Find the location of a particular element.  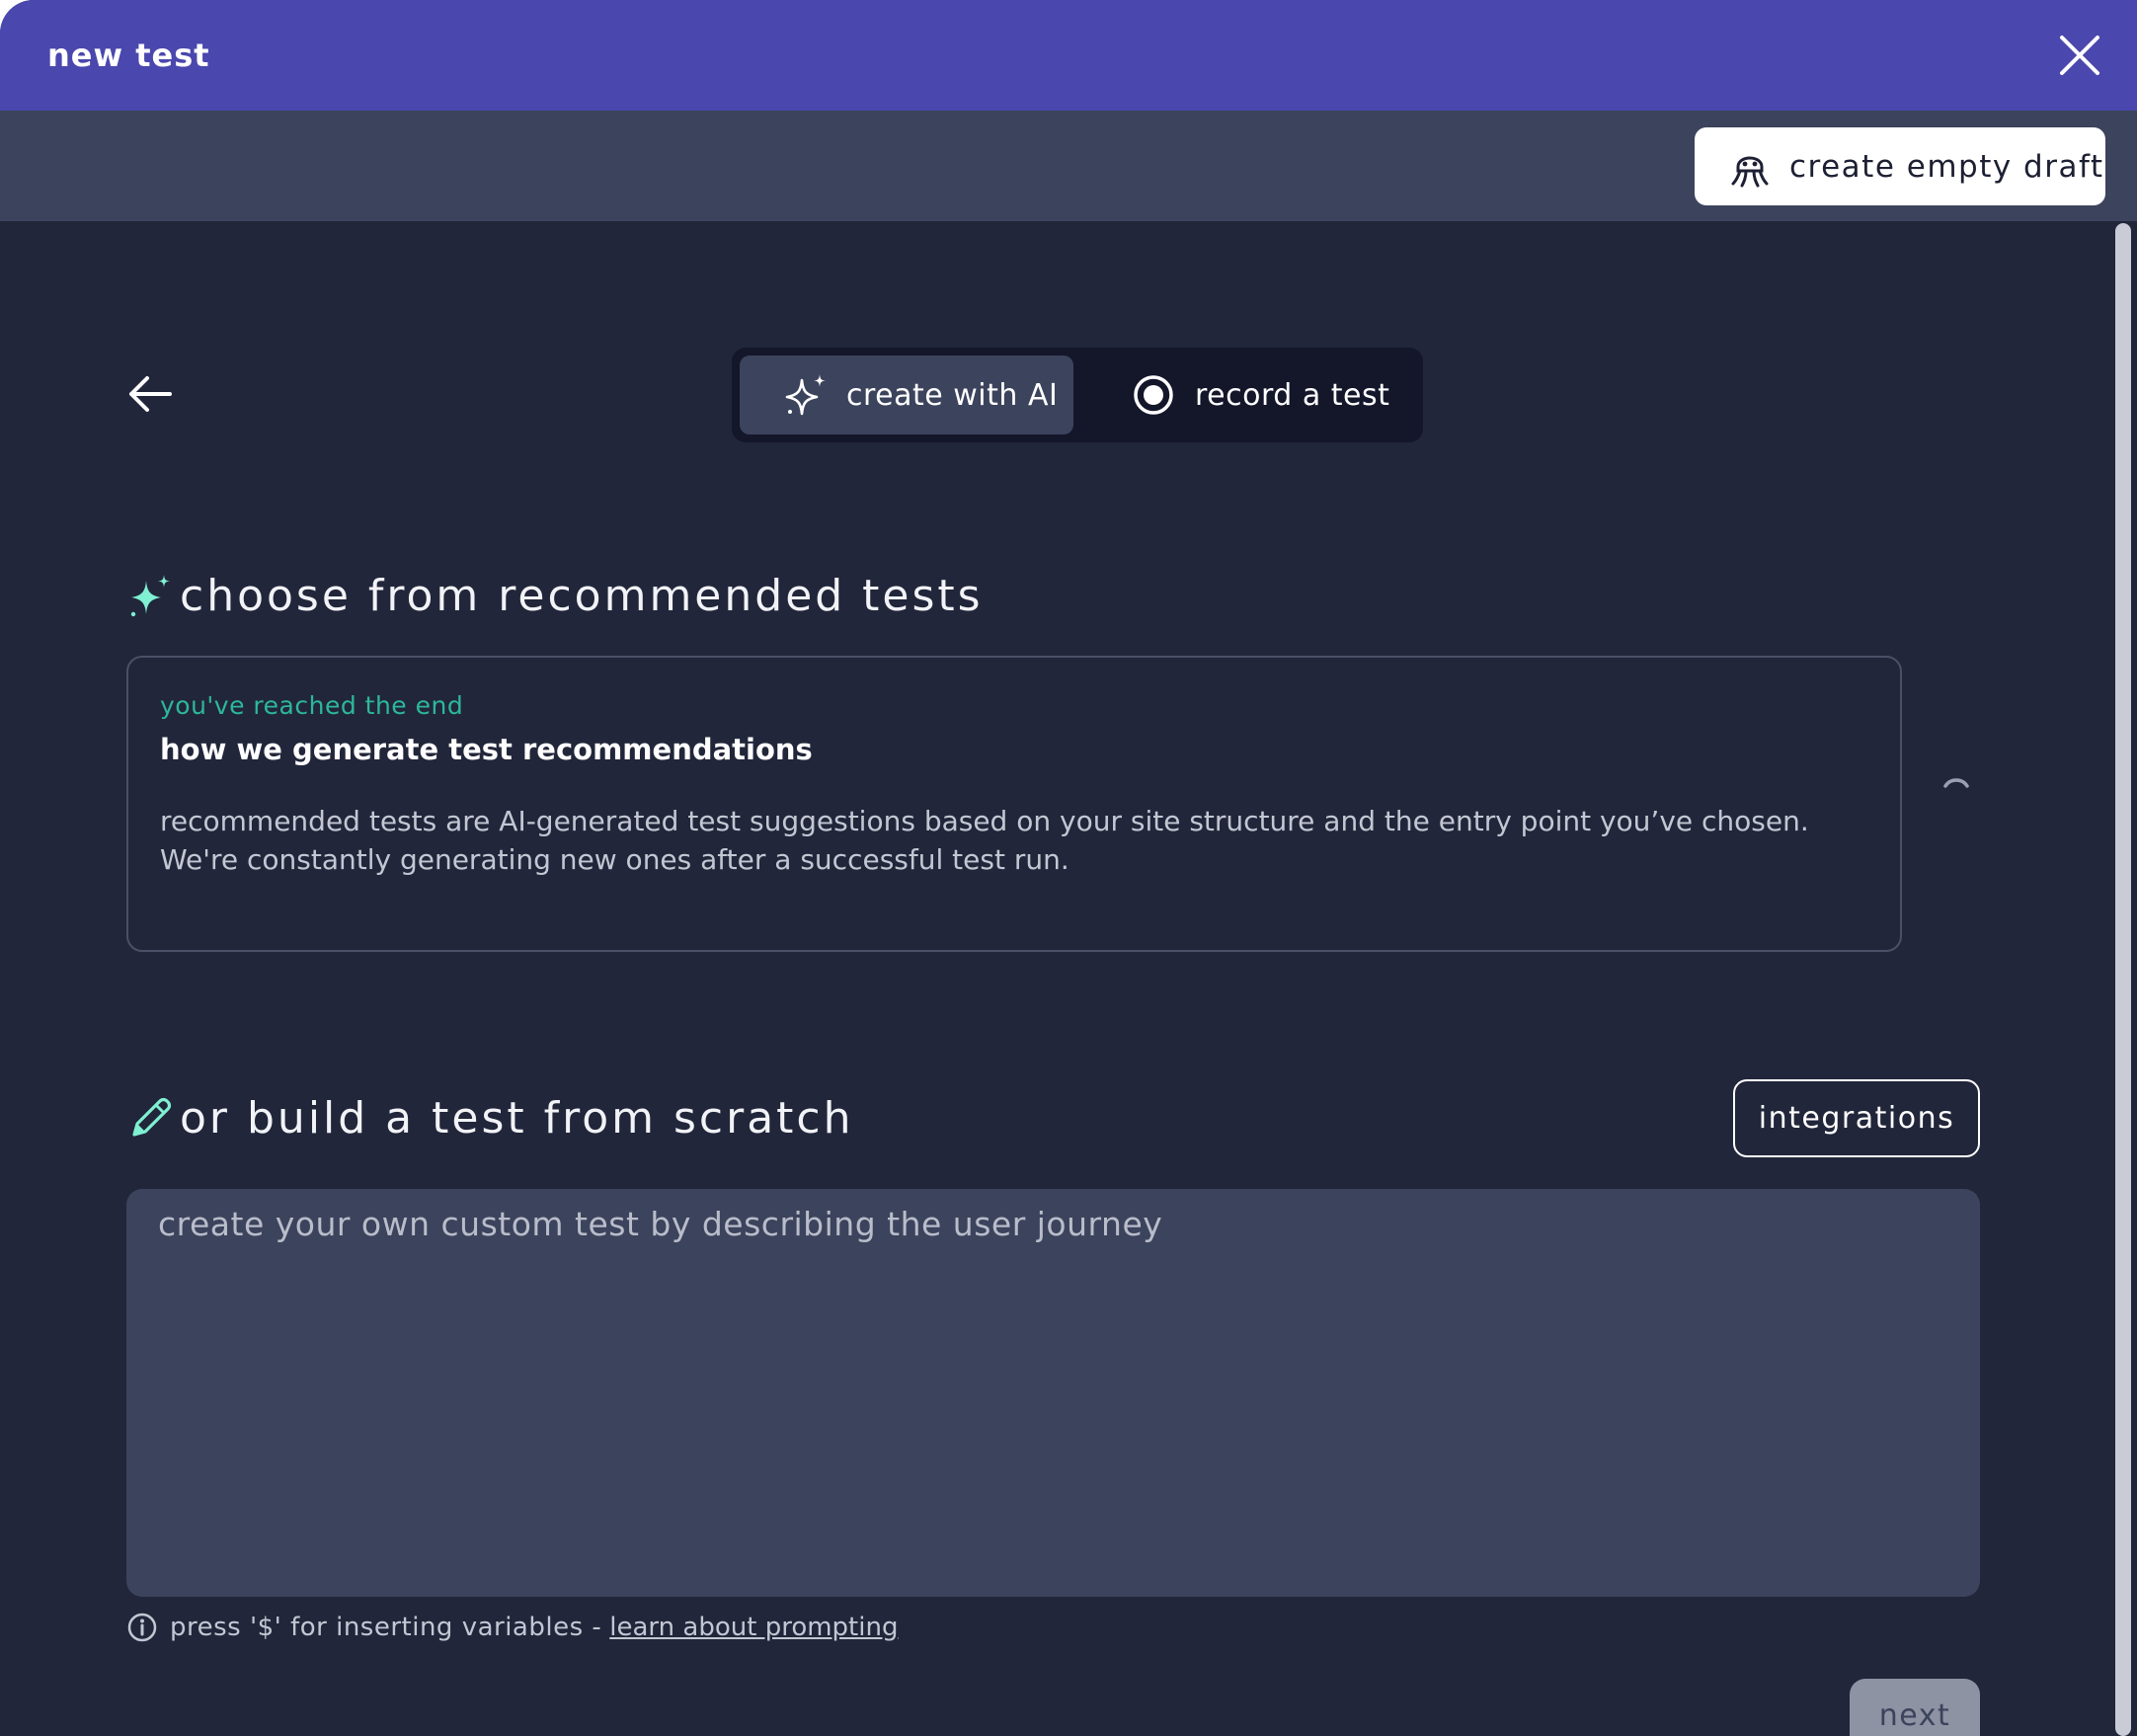

learn-about-prompting-link: learn about prompting is located at coordinates (753, 1628).